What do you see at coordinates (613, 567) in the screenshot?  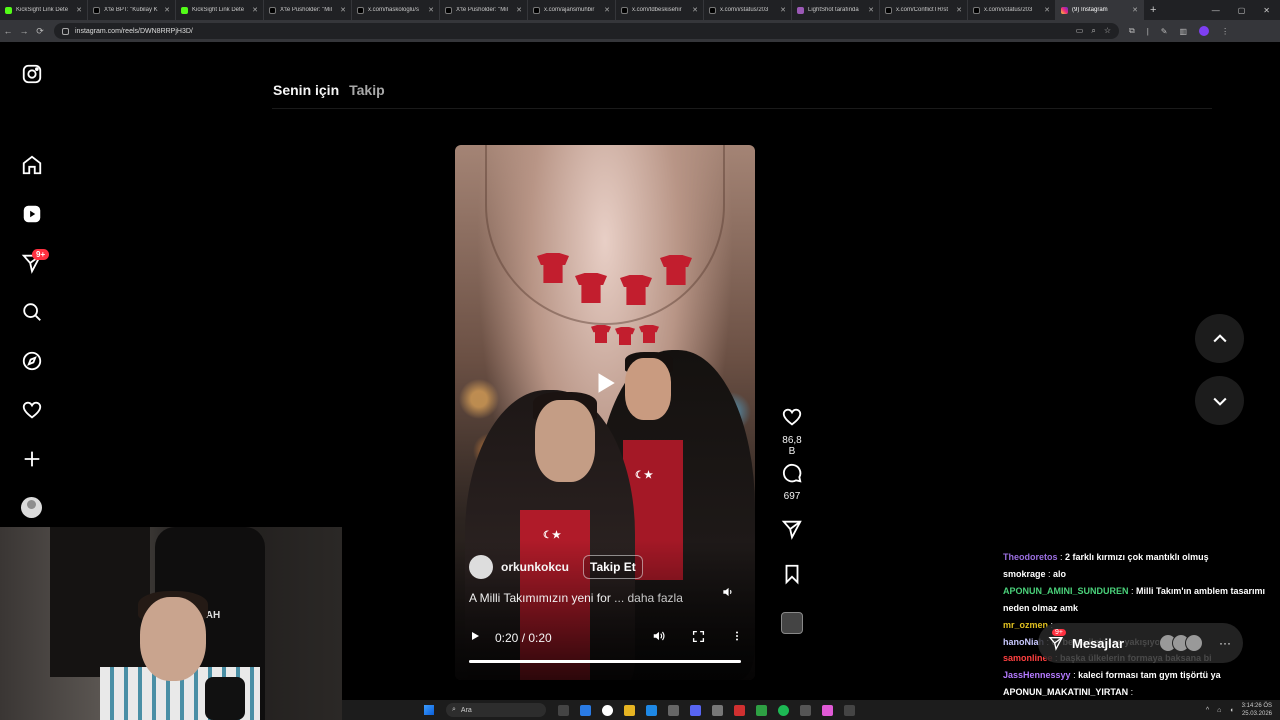 I see `follow-button: Takip Et` at bounding box center [613, 567].